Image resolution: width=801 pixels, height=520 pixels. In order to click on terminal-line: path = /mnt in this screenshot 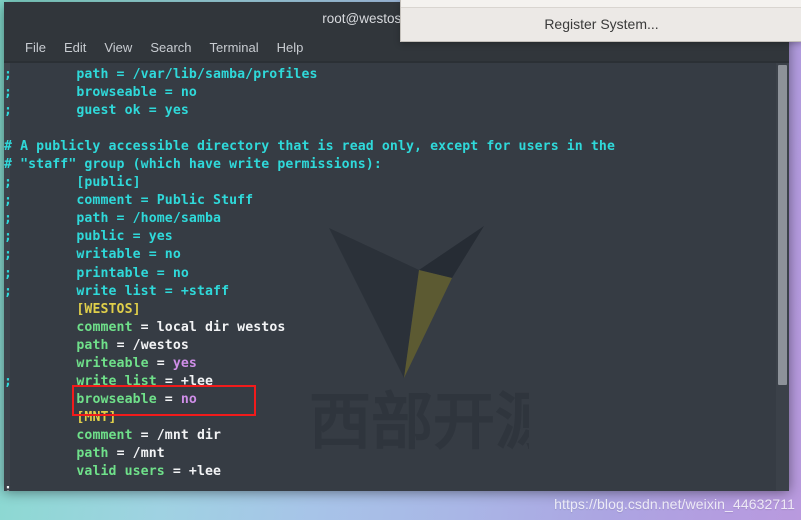, I will do `click(389, 454)`.